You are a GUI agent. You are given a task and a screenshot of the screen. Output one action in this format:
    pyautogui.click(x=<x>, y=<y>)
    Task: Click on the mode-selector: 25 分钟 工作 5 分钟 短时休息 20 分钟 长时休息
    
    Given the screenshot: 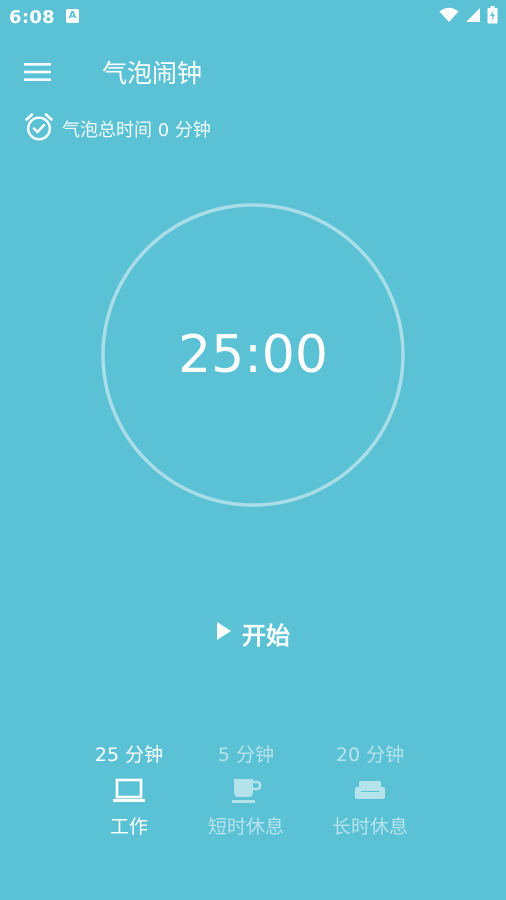 What is the action you would take?
    pyautogui.click(x=253, y=800)
    